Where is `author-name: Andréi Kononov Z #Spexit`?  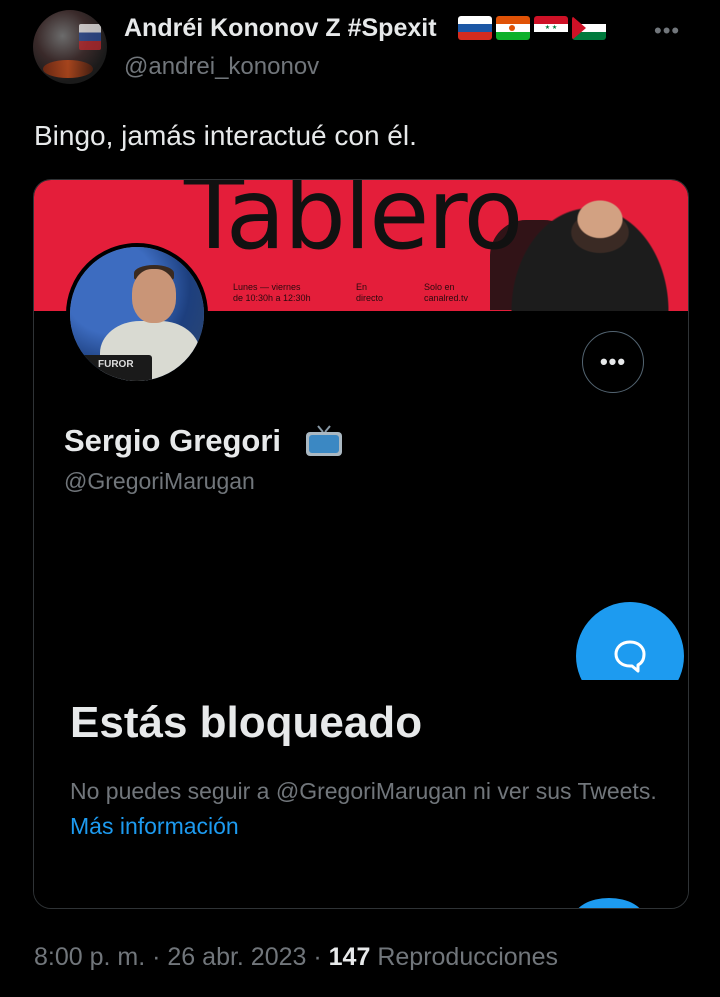 author-name: Andréi Kononov Z #Spexit is located at coordinates (280, 28).